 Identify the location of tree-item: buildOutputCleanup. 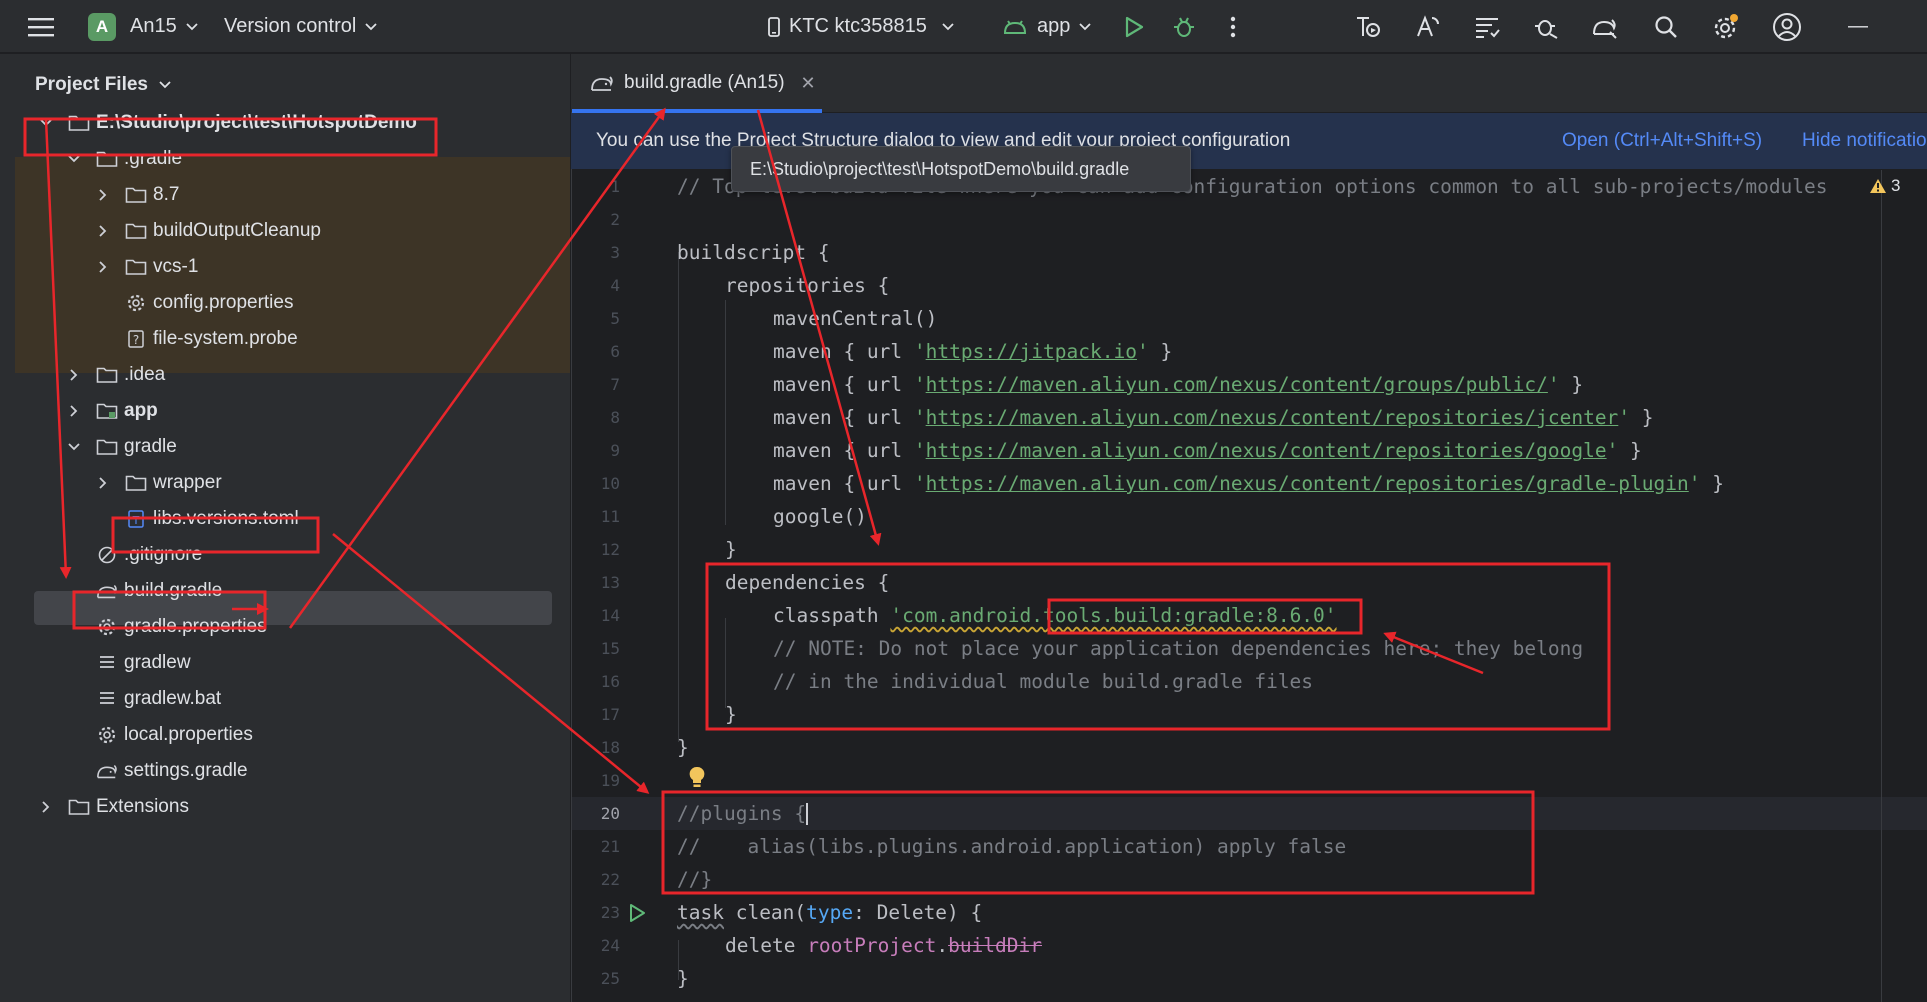
(210, 231).